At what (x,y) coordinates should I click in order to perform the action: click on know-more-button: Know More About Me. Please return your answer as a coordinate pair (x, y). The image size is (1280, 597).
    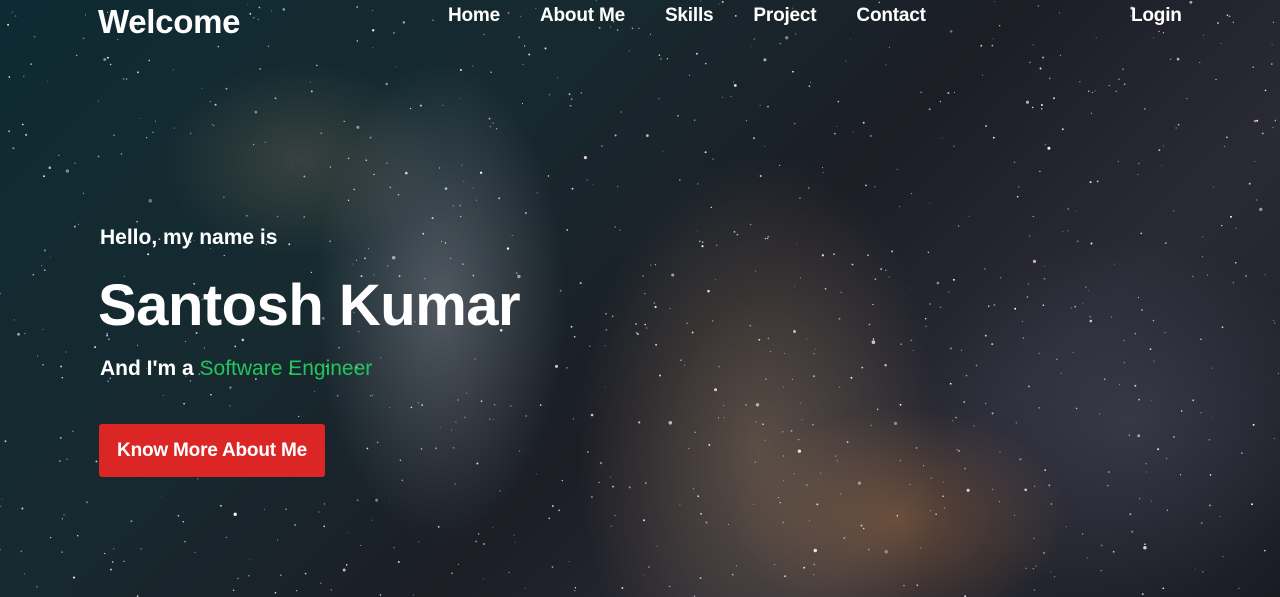
    Looking at the image, I should click on (212, 450).